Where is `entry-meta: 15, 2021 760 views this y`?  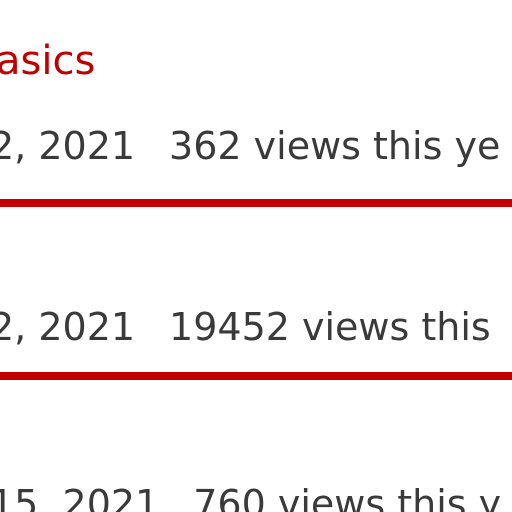
entry-meta: 15, 2021 760 views this y is located at coordinates (250, 497).